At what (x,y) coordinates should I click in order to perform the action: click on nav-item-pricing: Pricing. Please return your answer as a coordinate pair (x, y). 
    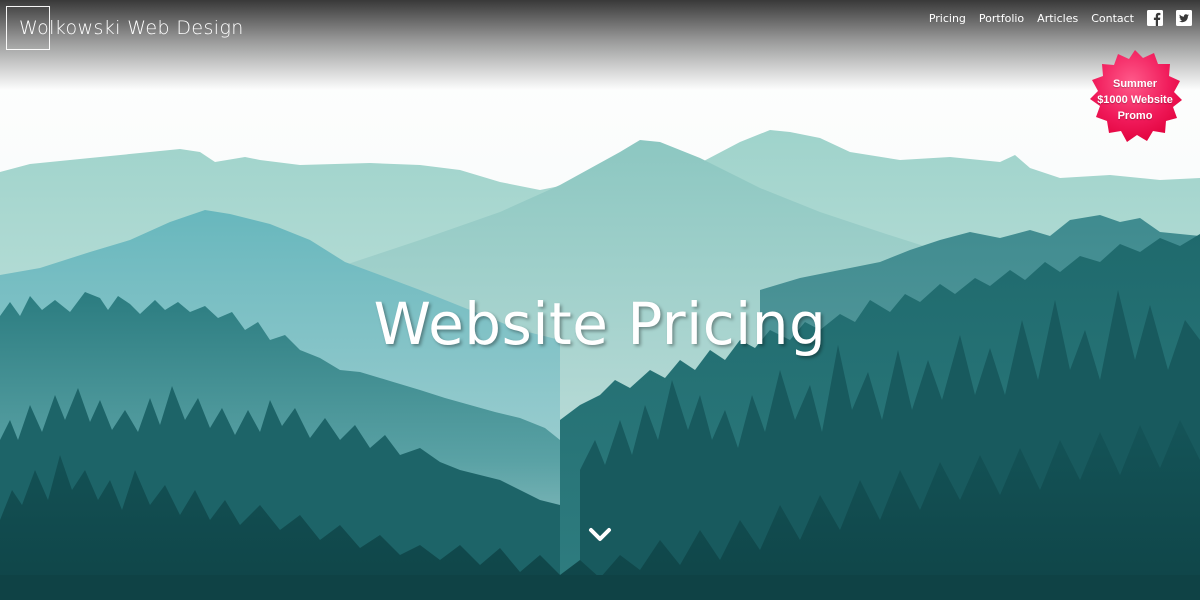
    Looking at the image, I should click on (947, 18).